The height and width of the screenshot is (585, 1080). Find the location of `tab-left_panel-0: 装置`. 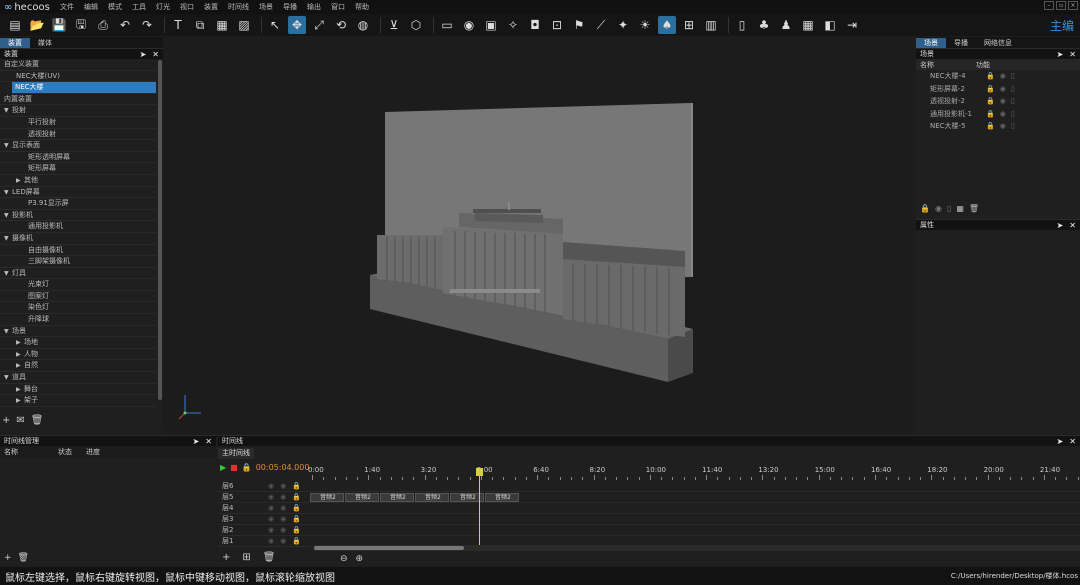

tab-left_panel-0: 装置 is located at coordinates (15, 43).